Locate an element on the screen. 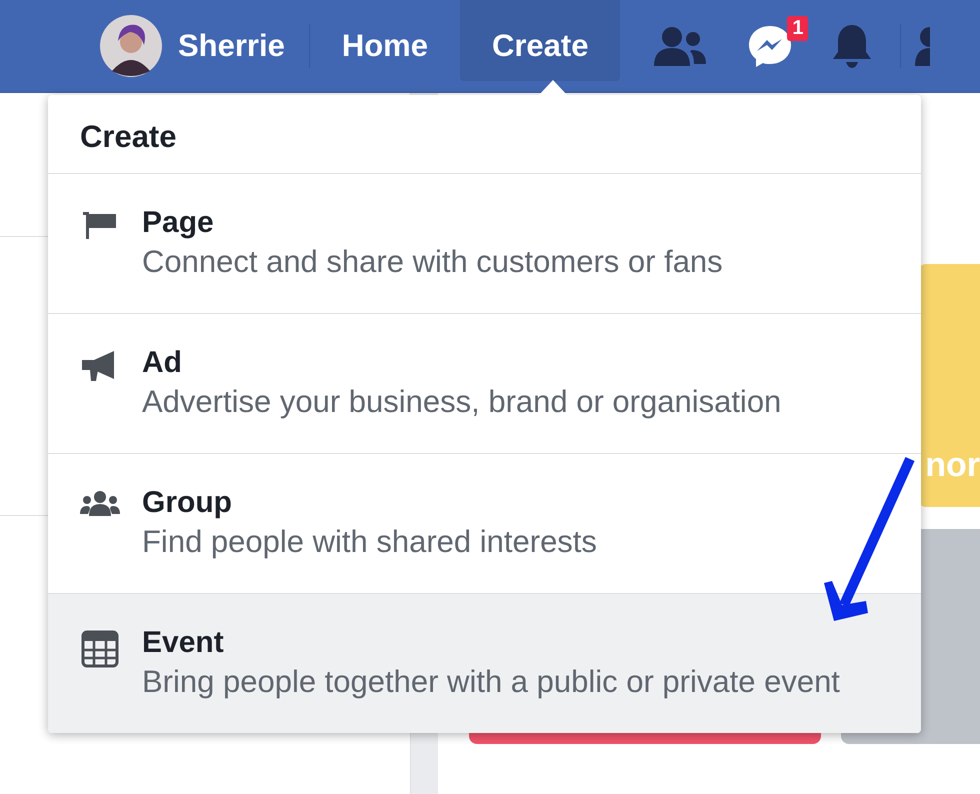  item-title: Event is located at coordinates (183, 643).